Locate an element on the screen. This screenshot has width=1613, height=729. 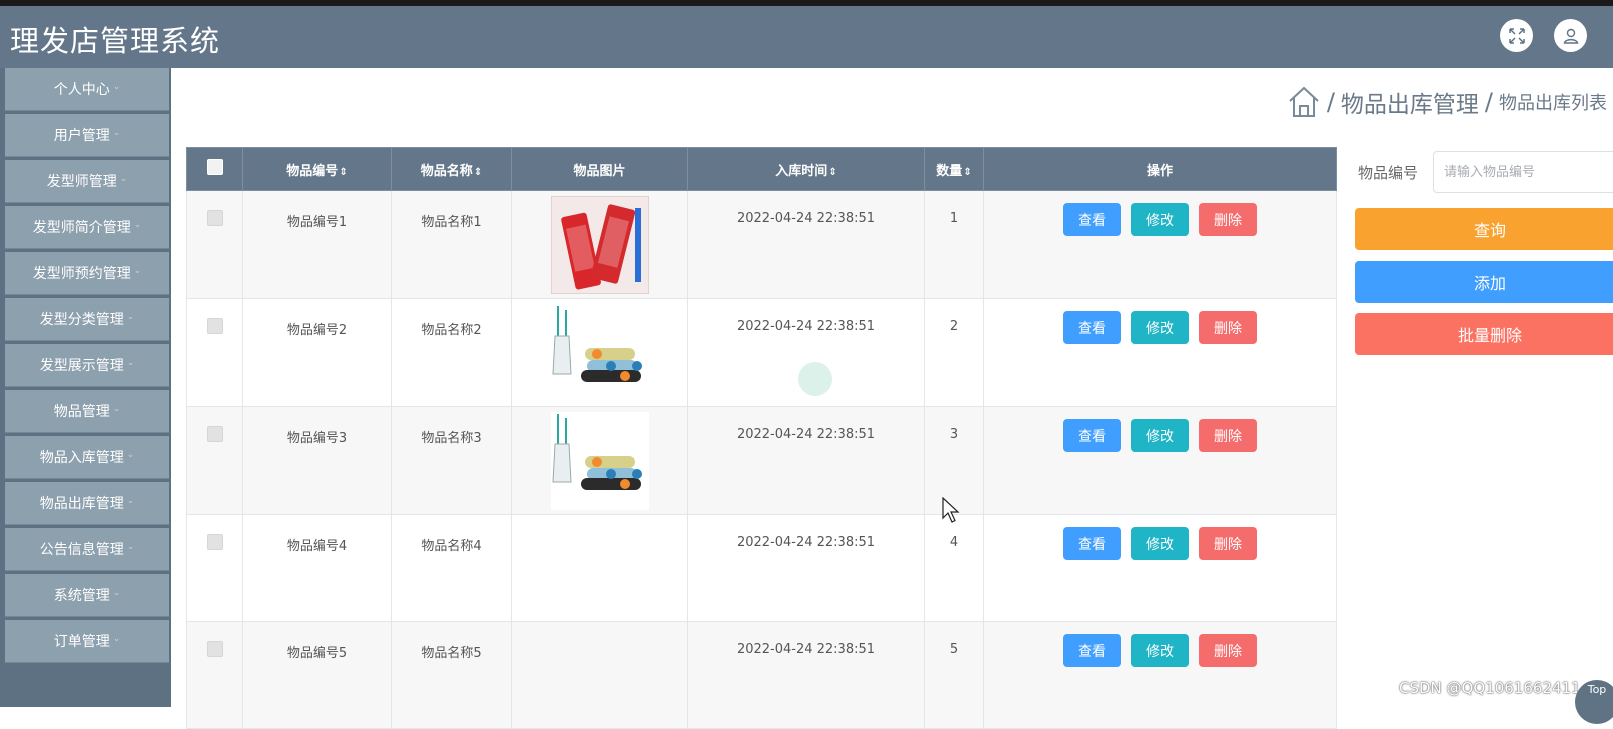
name-cell: 物品名称5 is located at coordinates (451, 675).